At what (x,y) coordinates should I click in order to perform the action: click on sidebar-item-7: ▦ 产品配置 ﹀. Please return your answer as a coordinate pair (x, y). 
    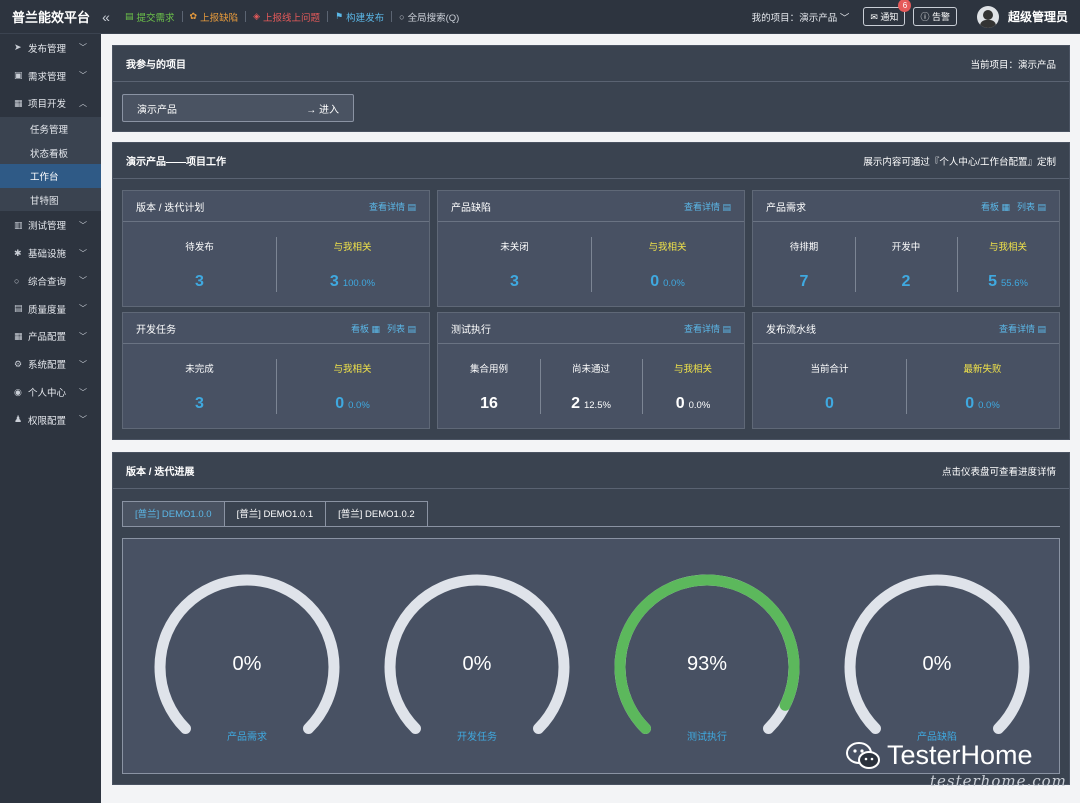
    Looking at the image, I should click on (50, 337).